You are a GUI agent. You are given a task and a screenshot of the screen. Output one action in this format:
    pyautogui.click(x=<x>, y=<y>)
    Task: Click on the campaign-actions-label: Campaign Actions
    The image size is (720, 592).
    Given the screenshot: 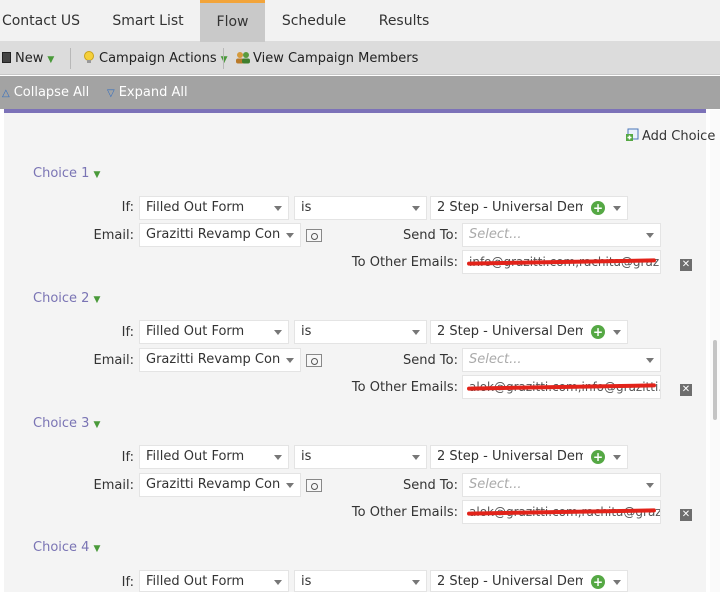 What is the action you would take?
    pyautogui.click(x=158, y=58)
    